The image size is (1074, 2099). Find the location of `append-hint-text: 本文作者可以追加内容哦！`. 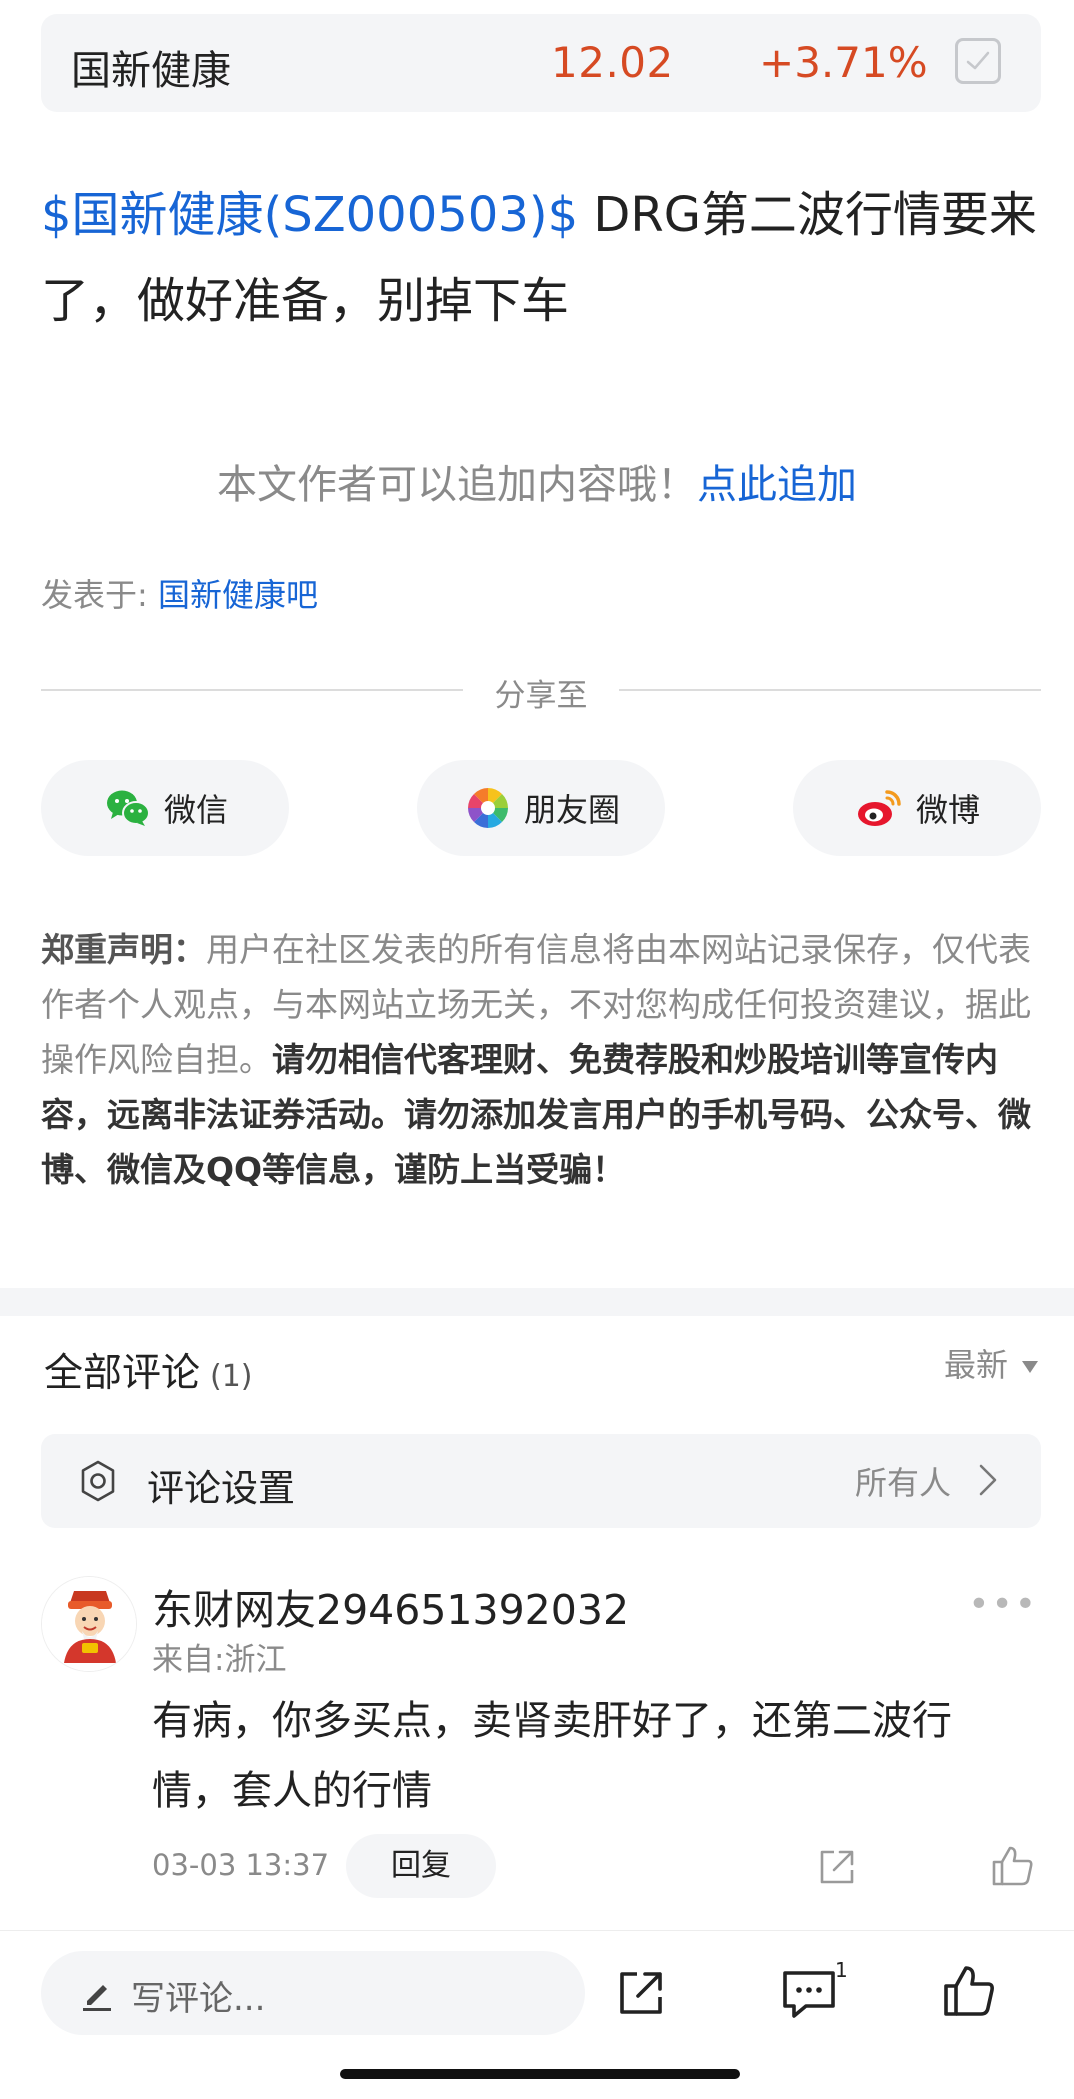

append-hint-text: 本文作者可以追加内容哦！ is located at coordinates (457, 485).